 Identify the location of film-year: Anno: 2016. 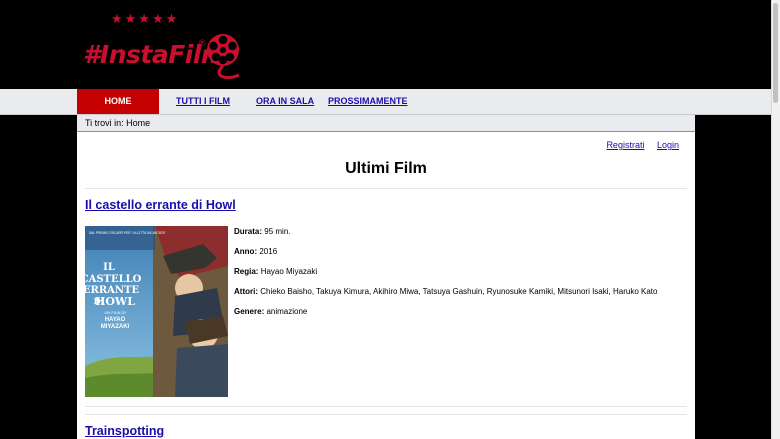
(255, 252).